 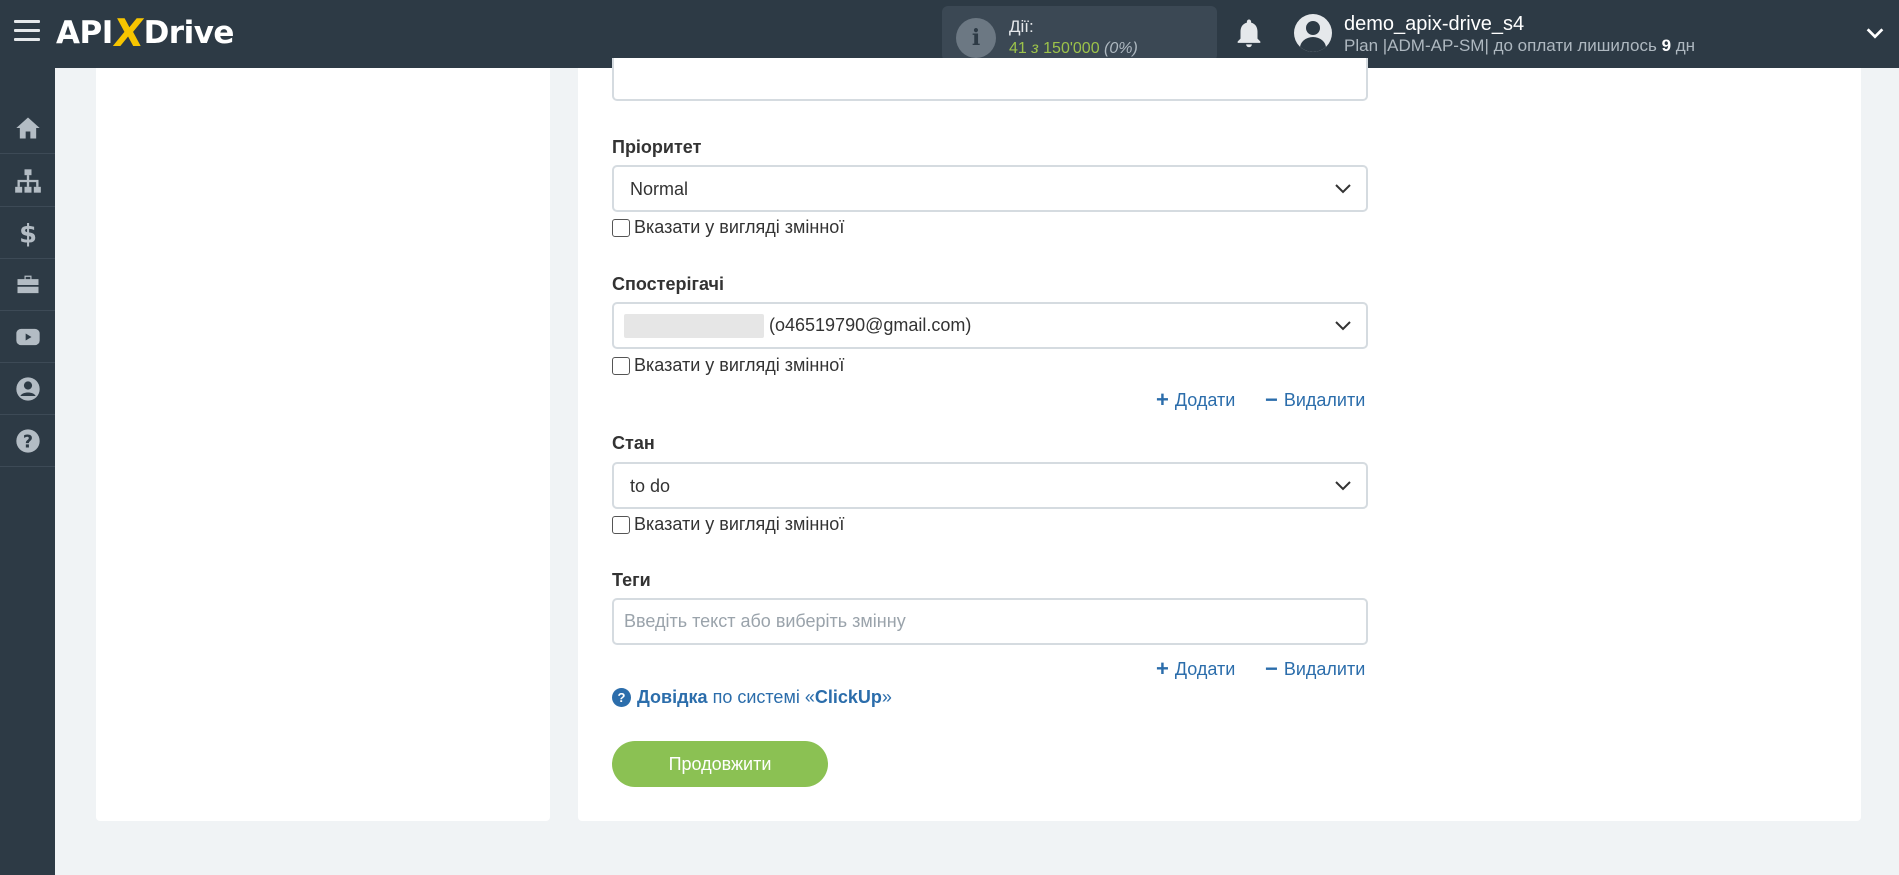 I want to click on actions-counter: i Дії: 41 з 150'000 (0%), so click(x=1079, y=33).